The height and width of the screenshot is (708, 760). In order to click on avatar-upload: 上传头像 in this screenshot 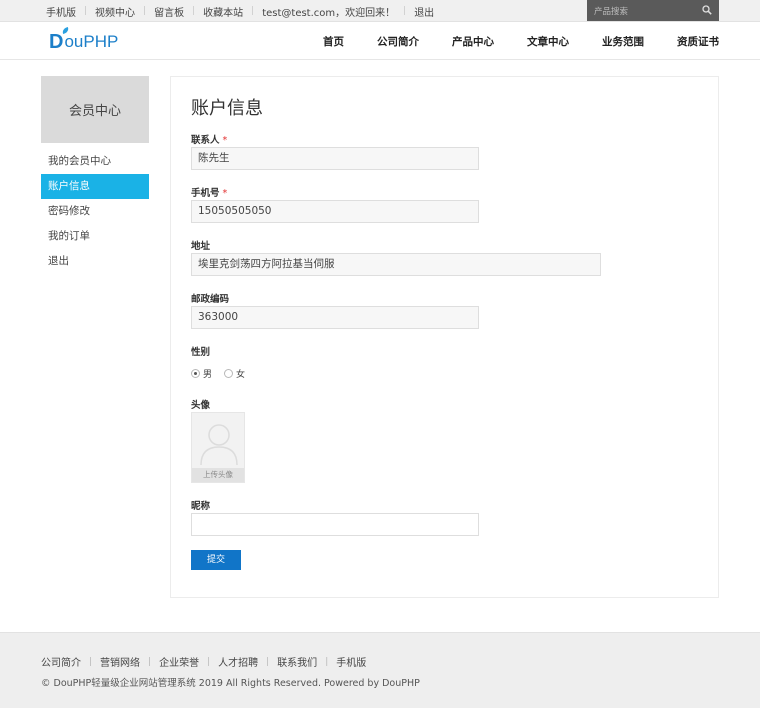, I will do `click(218, 447)`.